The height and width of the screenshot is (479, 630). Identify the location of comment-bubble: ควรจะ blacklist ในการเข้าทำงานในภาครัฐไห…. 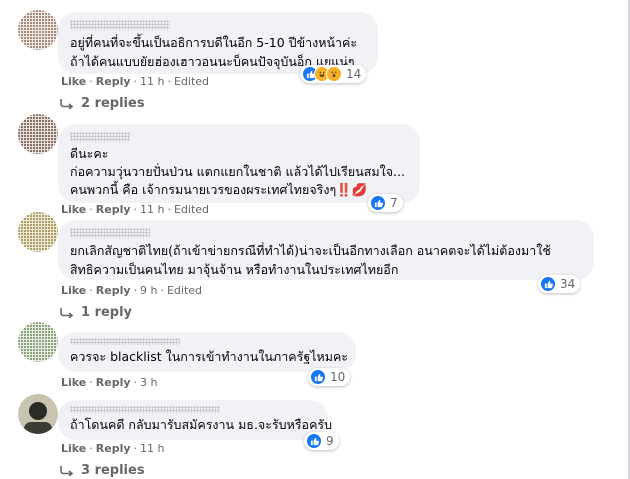
(207, 352).